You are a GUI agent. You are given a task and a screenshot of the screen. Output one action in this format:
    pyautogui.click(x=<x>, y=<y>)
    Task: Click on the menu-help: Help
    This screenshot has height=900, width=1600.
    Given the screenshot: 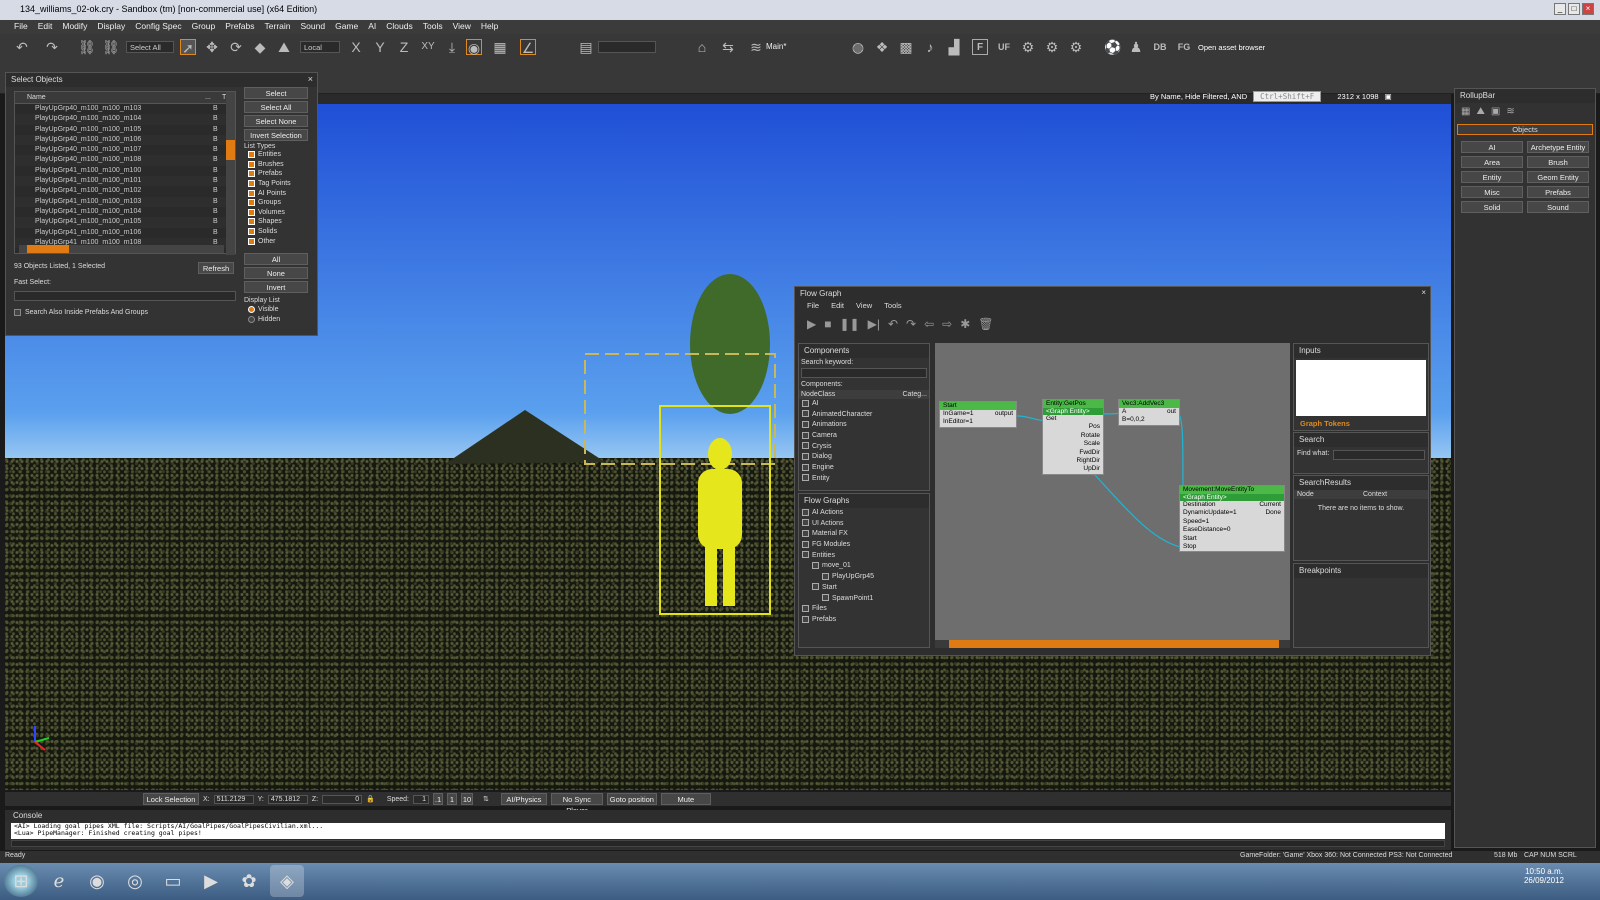 What is the action you would take?
    pyautogui.click(x=489, y=27)
    